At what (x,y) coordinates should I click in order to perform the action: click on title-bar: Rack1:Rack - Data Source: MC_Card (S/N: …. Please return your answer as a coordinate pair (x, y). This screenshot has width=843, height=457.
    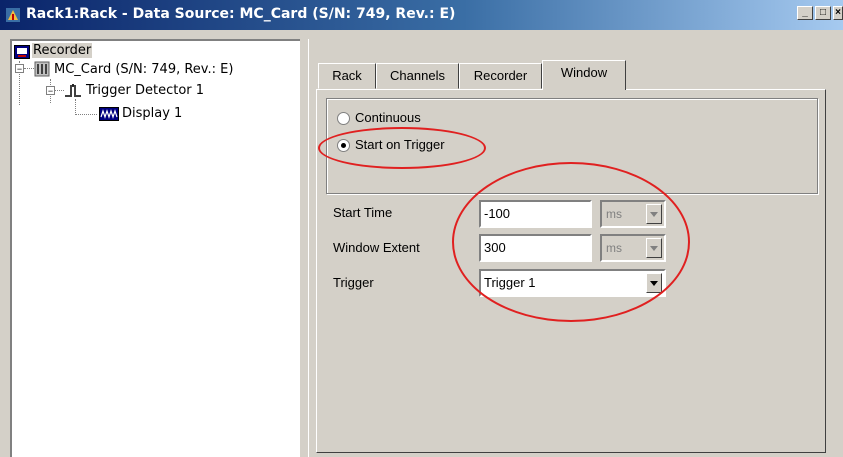
    Looking at the image, I should click on (421, 15).